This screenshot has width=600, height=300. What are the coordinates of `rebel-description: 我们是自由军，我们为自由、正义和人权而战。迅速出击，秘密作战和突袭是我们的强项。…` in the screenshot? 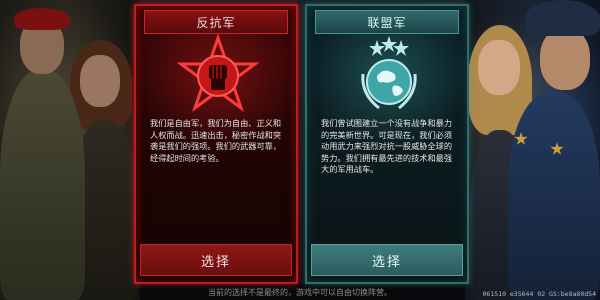 It's located at (216, 140).